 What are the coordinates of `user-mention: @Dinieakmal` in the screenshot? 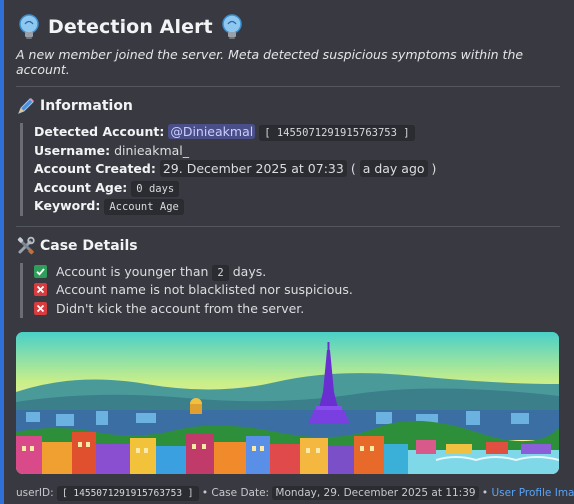 It's located at (212, 131).